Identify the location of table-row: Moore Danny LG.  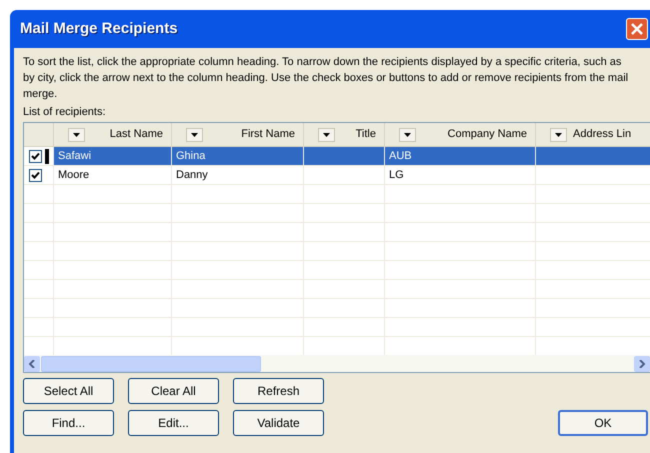
(337, 175).